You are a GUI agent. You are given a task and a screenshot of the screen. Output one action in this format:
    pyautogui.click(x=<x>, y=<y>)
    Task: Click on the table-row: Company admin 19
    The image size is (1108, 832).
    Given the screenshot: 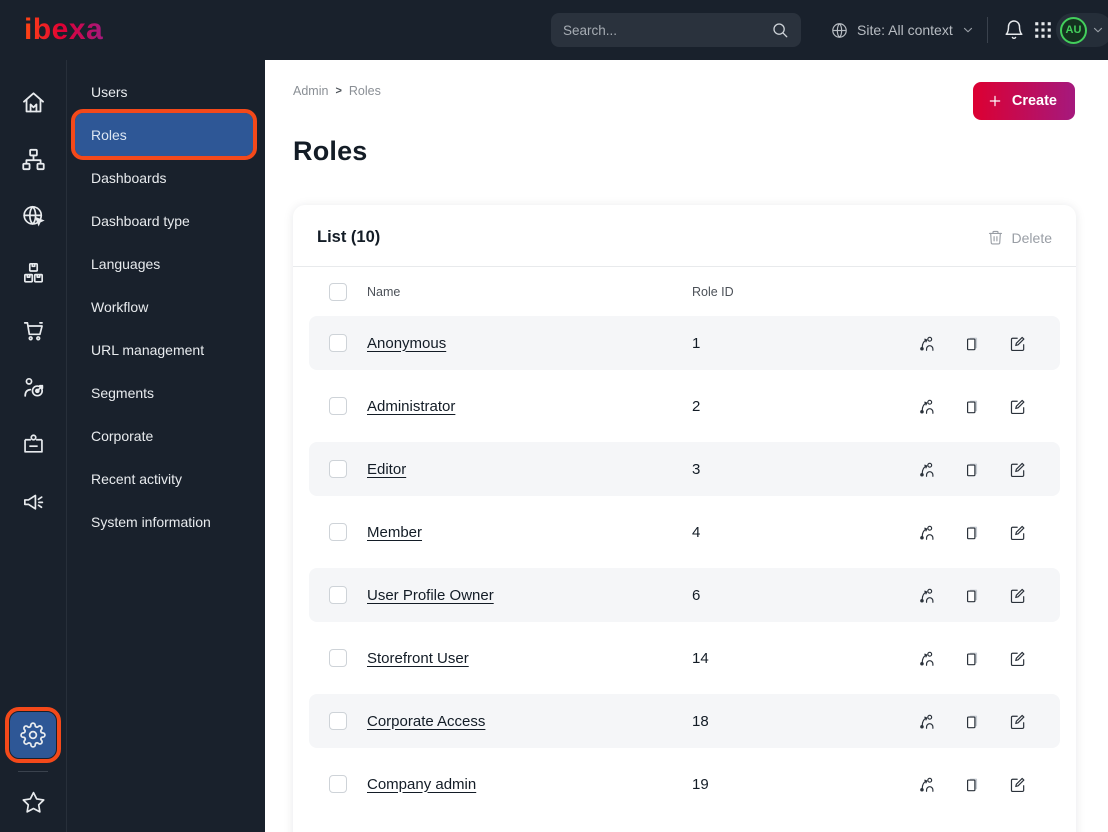 What is the action you would take?
    pyautogui.click(x=684, y=784)
    